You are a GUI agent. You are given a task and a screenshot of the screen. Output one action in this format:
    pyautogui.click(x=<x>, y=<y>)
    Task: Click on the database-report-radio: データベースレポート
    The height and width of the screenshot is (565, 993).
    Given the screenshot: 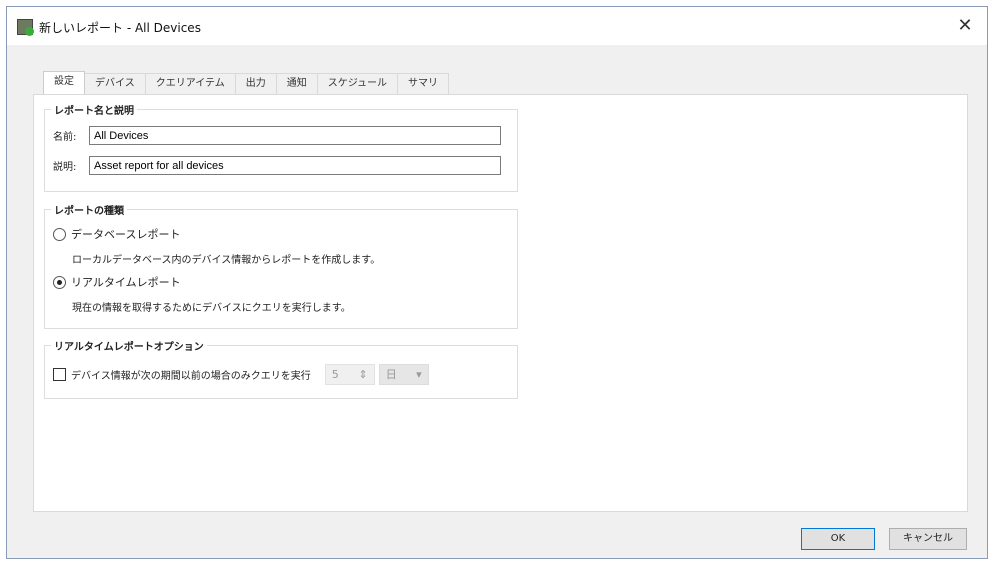 What is the action you would take?
    pyautogui.click(x=116, y=234)
    